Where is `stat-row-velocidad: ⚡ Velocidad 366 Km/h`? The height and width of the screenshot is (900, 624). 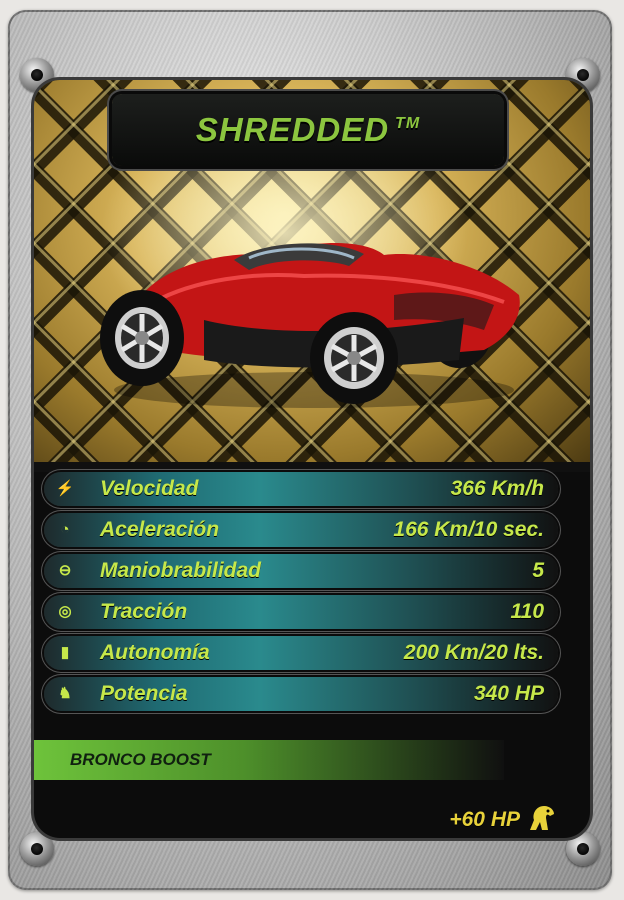 stat-row-velocidad: ⚡ Velocidad 366 Km/h is located at coordinates (301, 489).